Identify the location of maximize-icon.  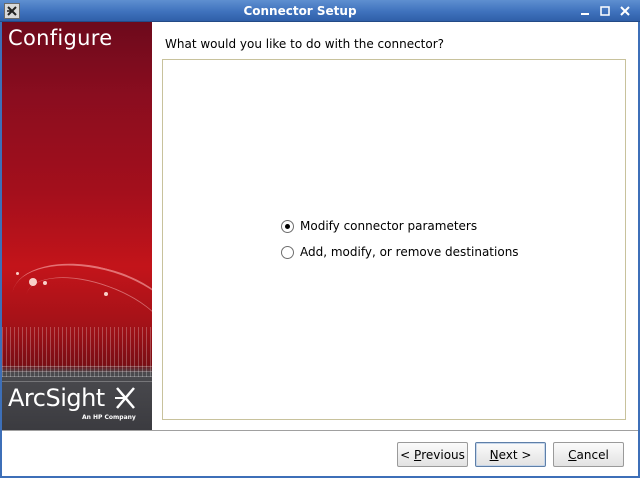
(605, 11).